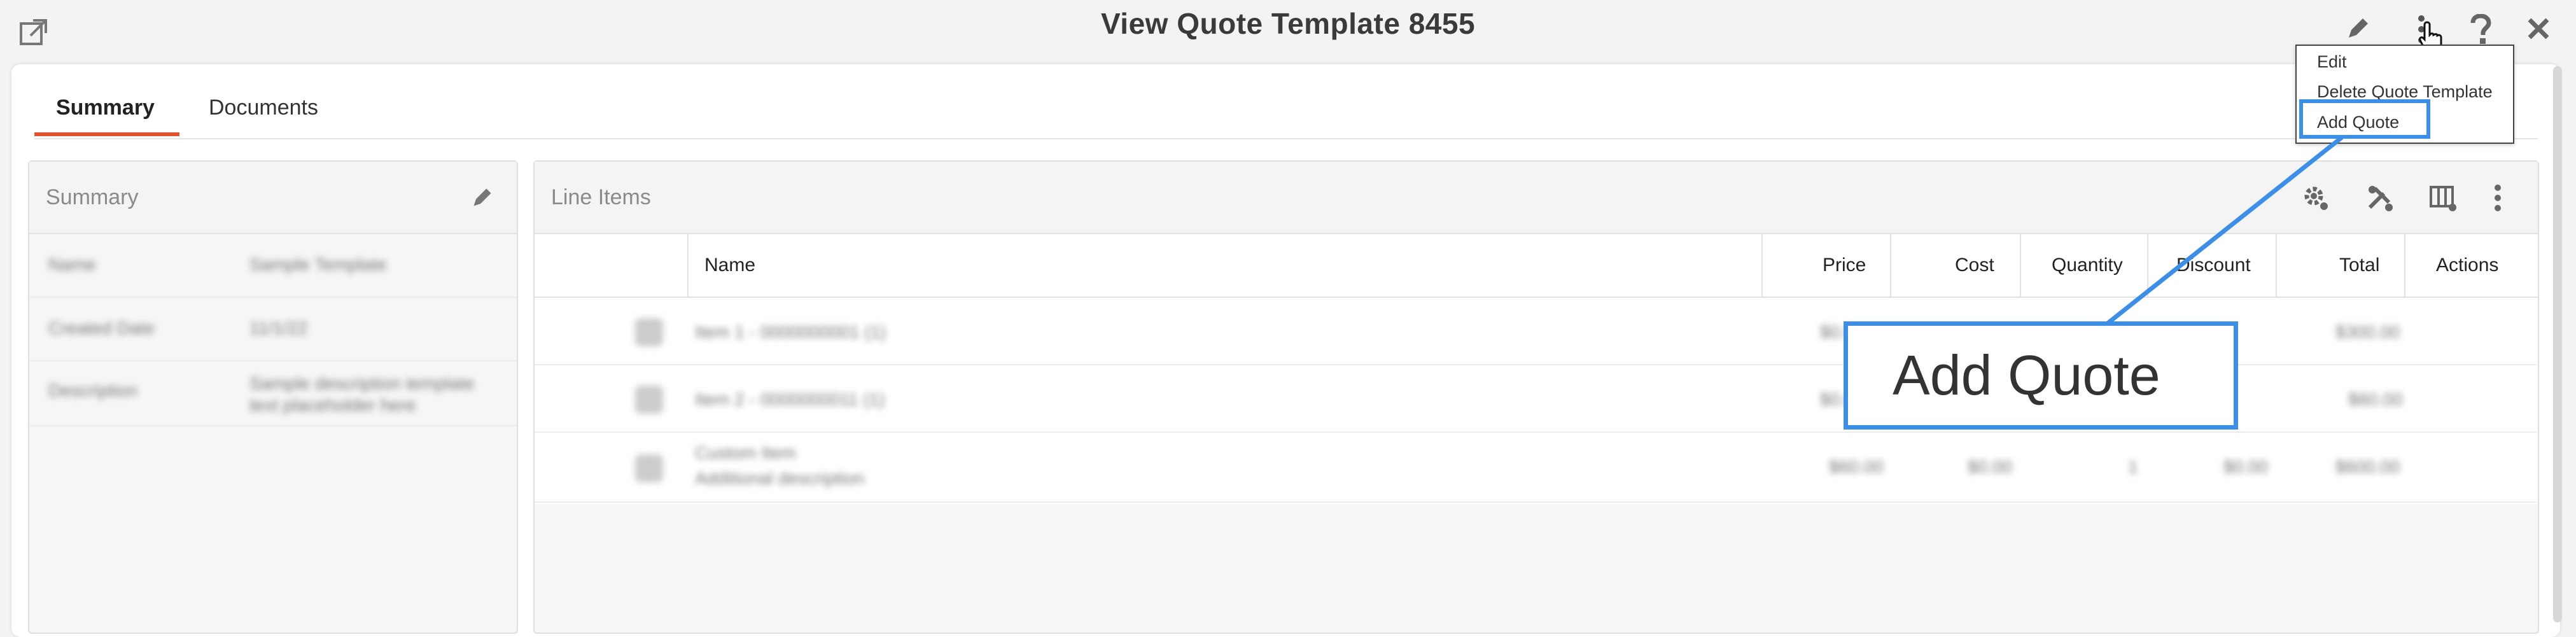 This screenshot has height=637, width=2576. I want to click on help-icon, so click(2481, 29).